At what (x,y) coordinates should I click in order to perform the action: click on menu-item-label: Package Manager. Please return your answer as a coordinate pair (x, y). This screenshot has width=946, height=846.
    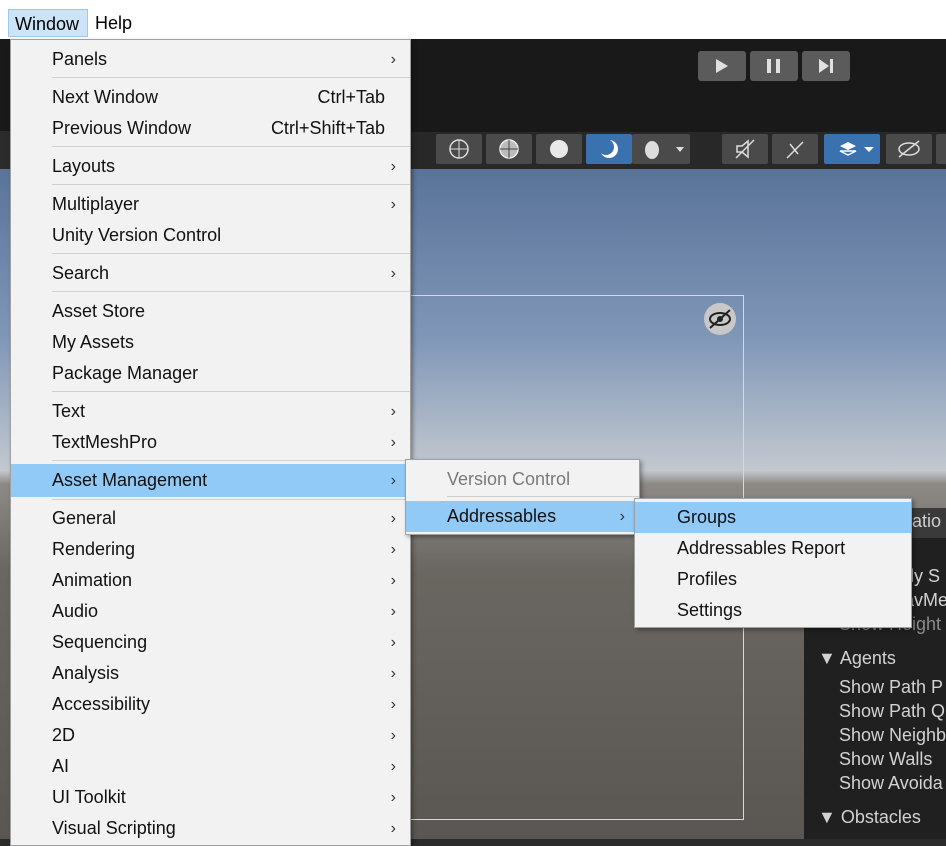
    Looking at the image, I should click on (125, 373).